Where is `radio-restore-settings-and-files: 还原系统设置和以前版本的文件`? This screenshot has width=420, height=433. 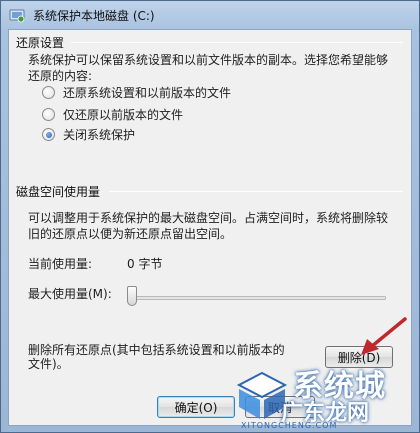 radio-restore-settings-and-files: 还原系统设置和以前版本的文件 is located at coordinates (136, 92).